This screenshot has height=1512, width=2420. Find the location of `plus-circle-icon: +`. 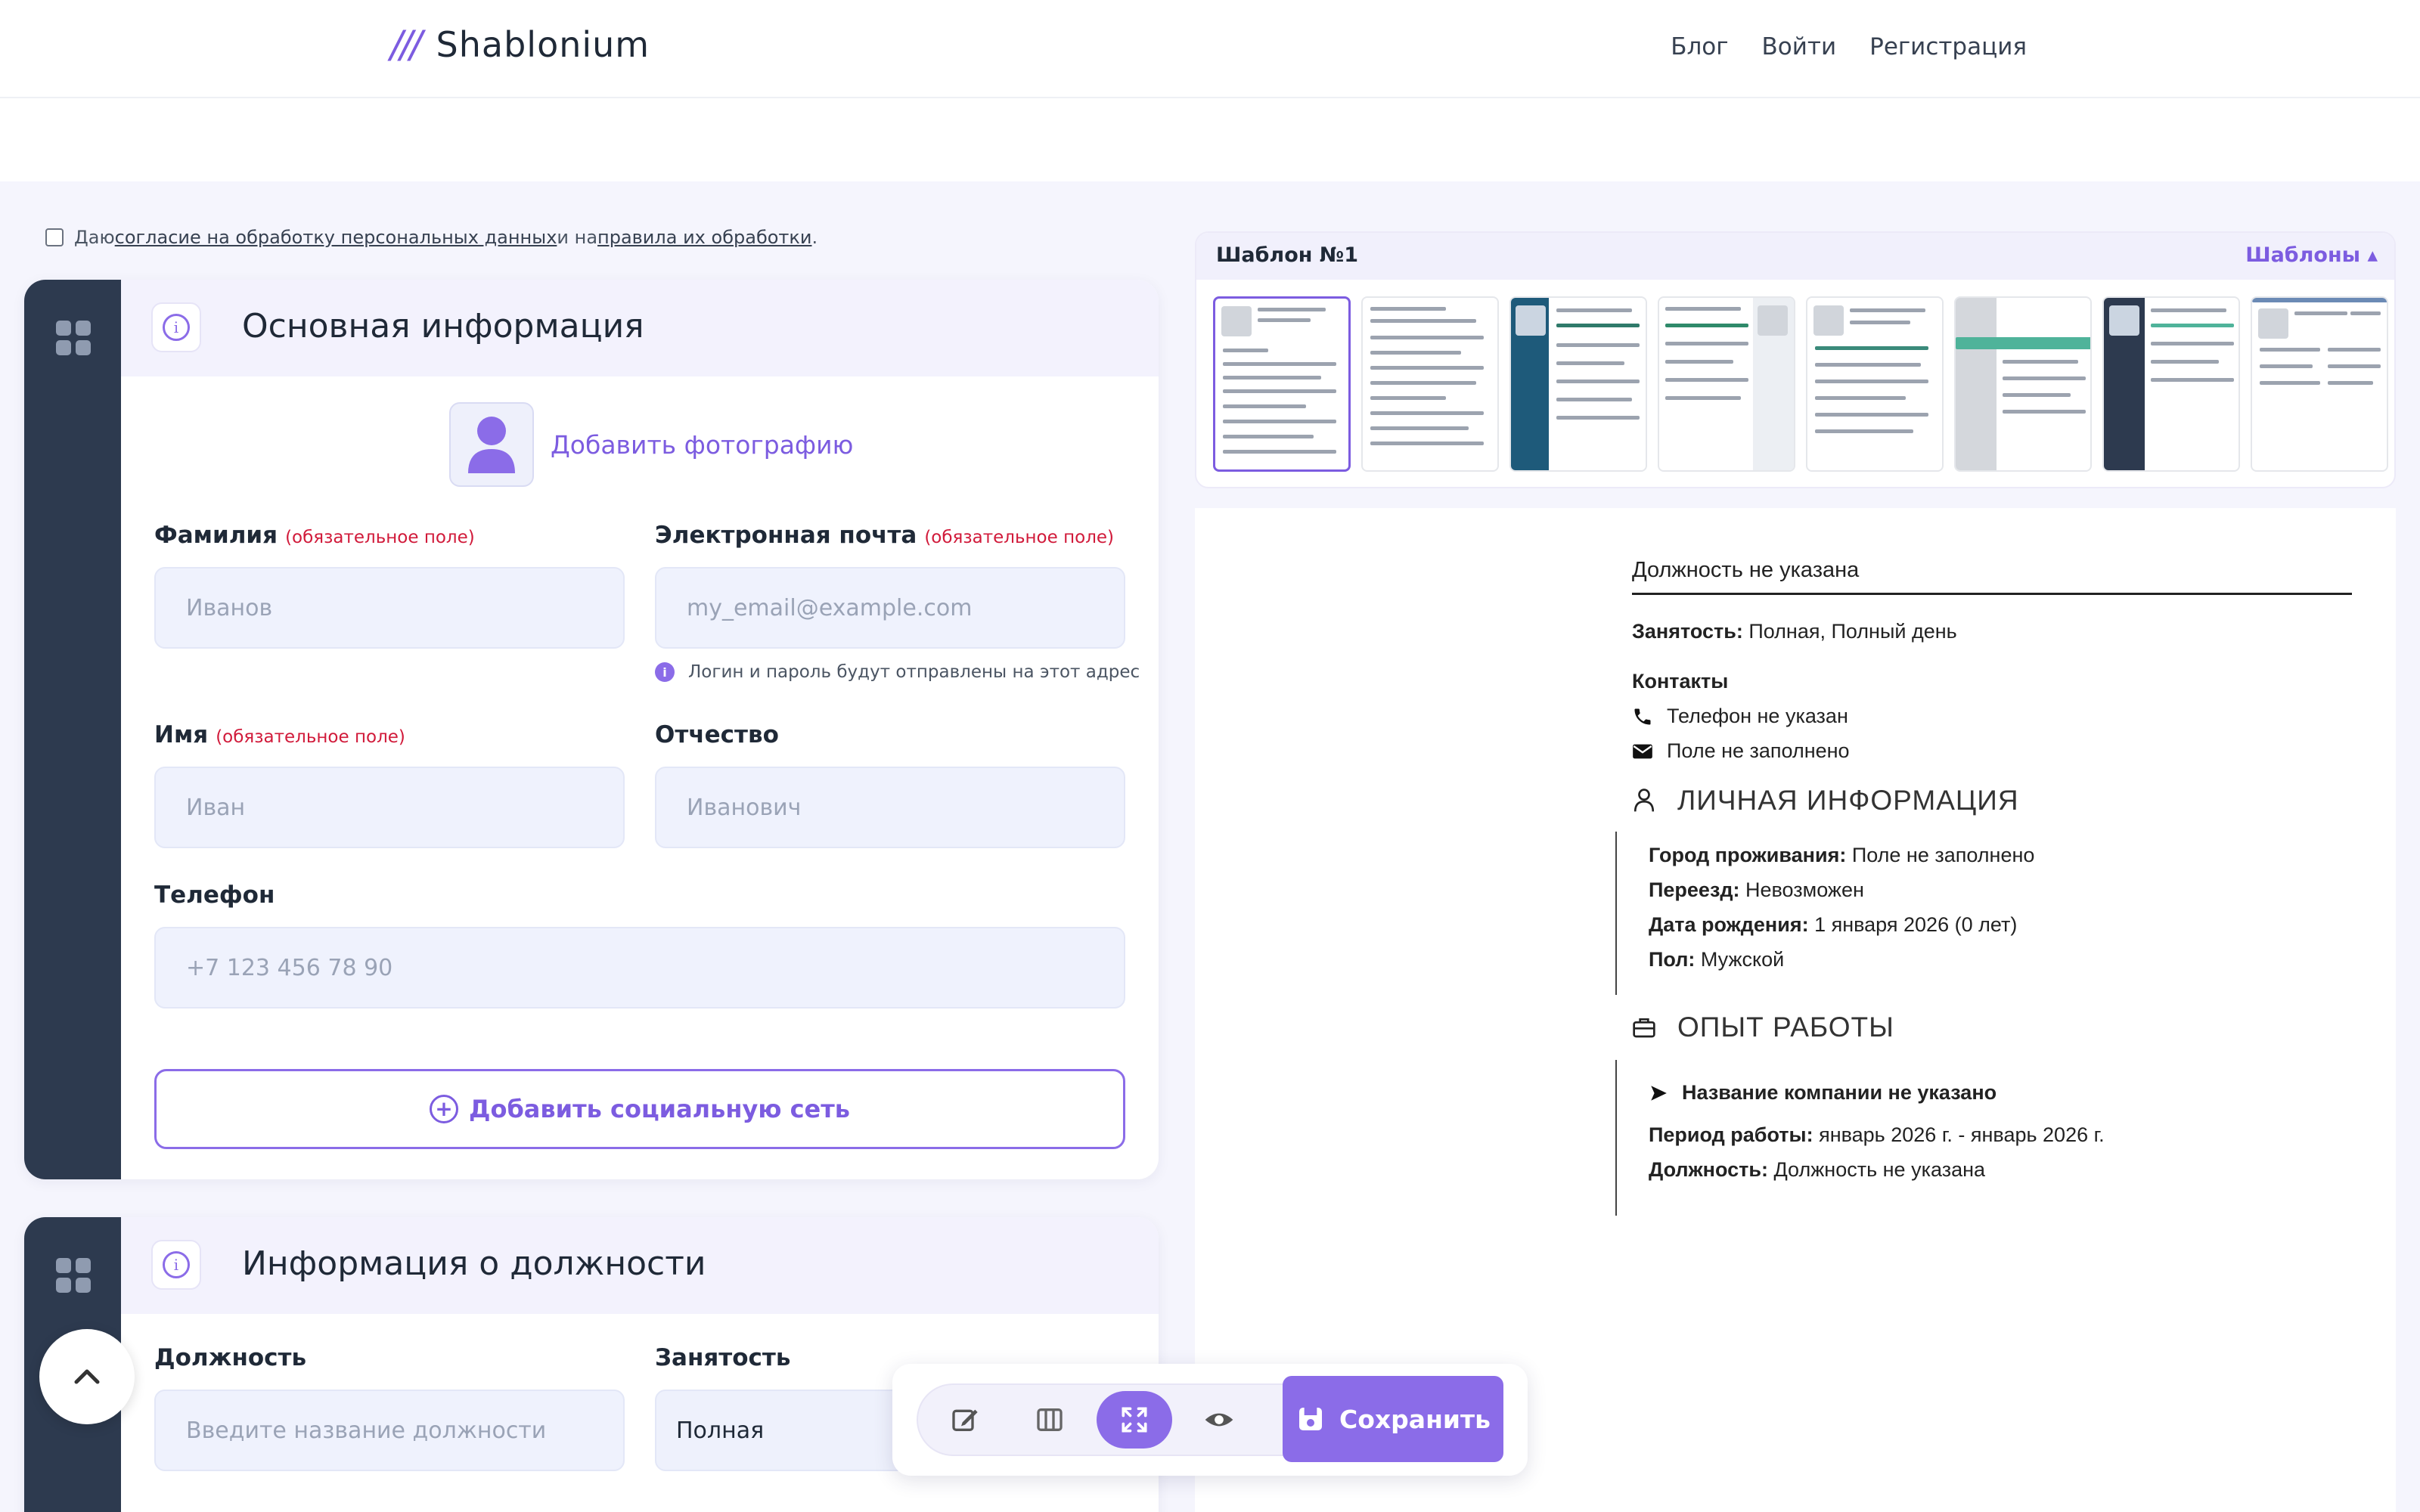

plus-circle-icon: + is located at coordinates (443, 1109).